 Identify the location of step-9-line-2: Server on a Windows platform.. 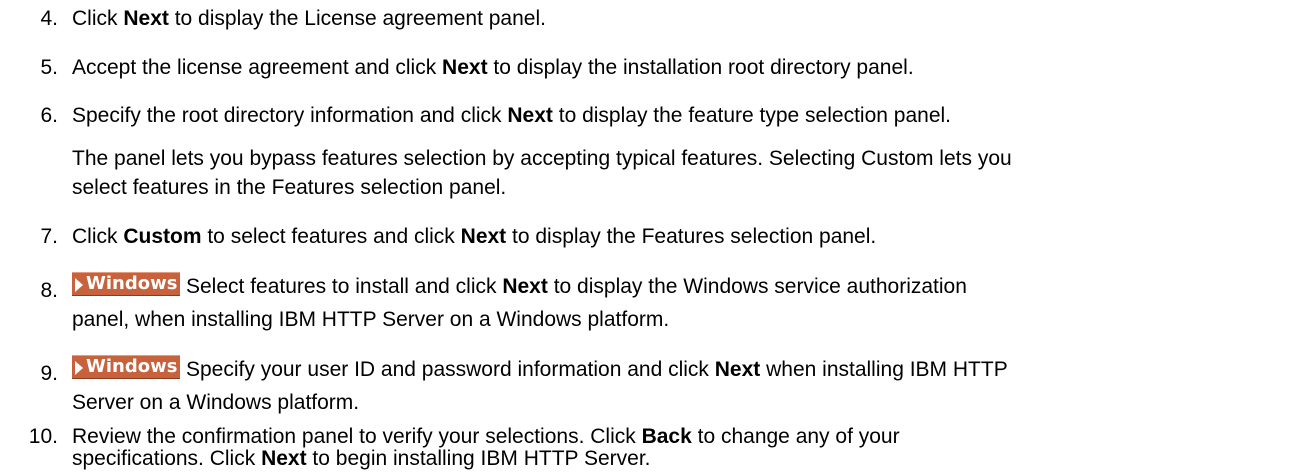
(216, 402).